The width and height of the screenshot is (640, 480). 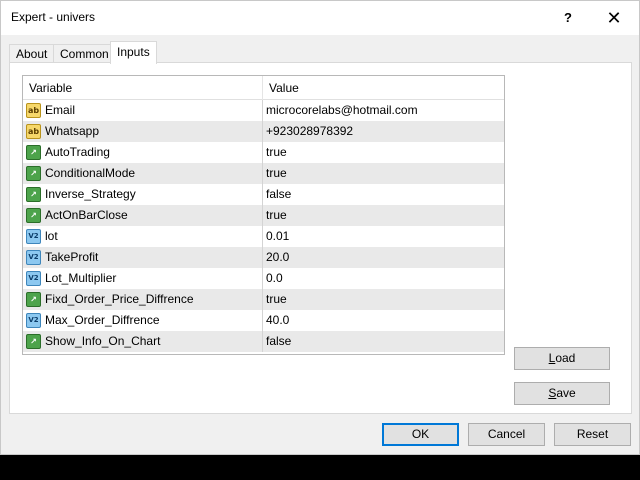 I want to click on variable-name-cell: Show_Info_On_Chart, so click(x=143, y=341).